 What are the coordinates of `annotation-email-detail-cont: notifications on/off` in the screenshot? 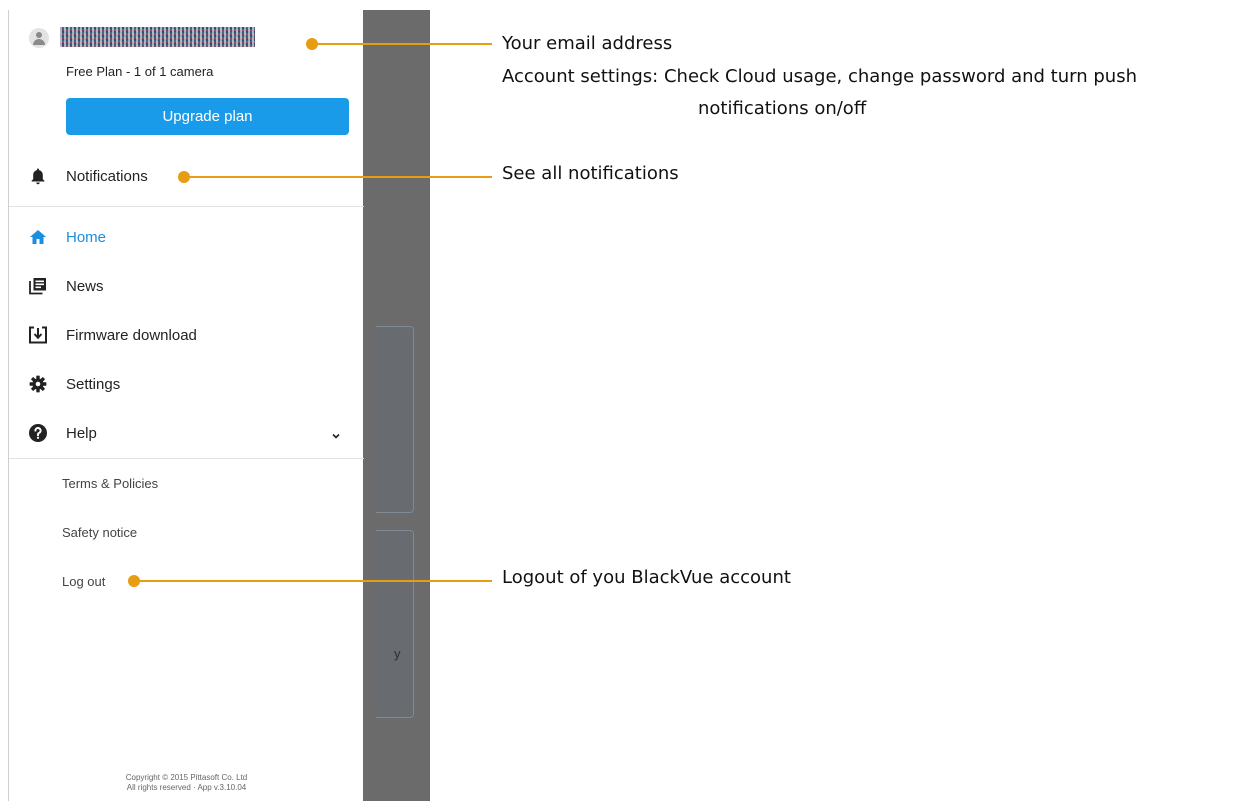 It's located at (782, 108).